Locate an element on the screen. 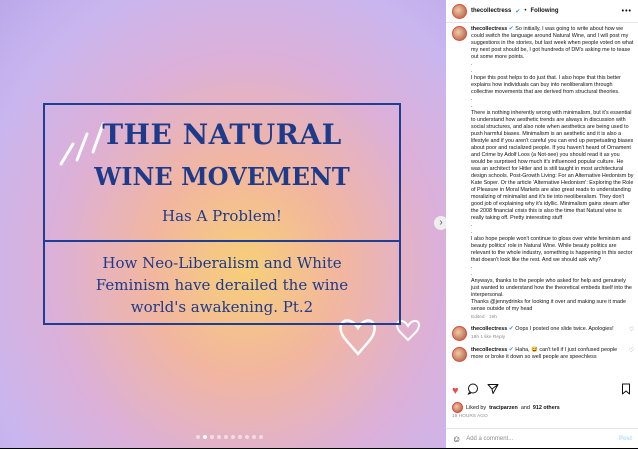 The width and height of the screenshot is (638, 449). smiley-icon: ☺ is located at coordinates (456, 439).